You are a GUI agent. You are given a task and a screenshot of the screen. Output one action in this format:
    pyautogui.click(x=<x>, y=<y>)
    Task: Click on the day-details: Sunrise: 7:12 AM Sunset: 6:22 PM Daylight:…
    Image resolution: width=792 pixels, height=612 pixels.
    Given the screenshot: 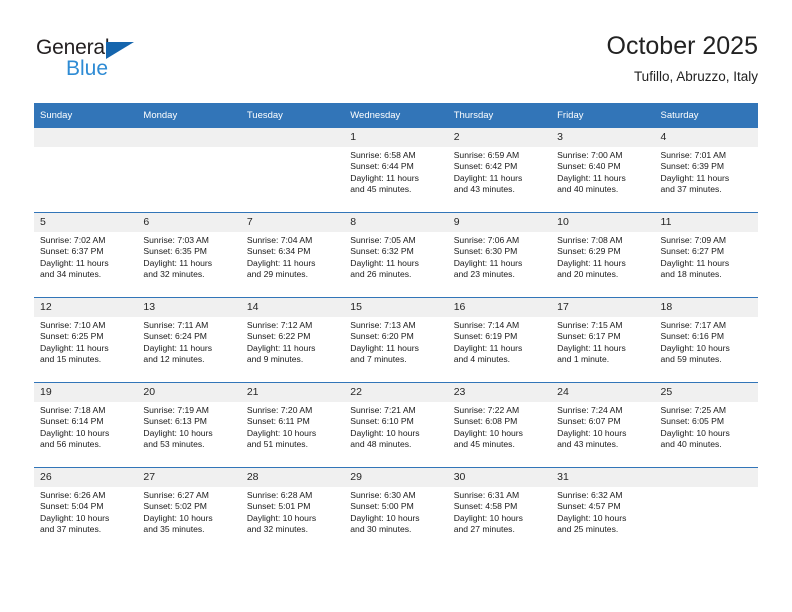 What is the action you would take?
    pyautogui.click(x=292, y=341)
    